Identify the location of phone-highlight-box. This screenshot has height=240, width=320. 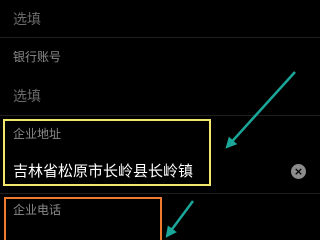
(83, 218).